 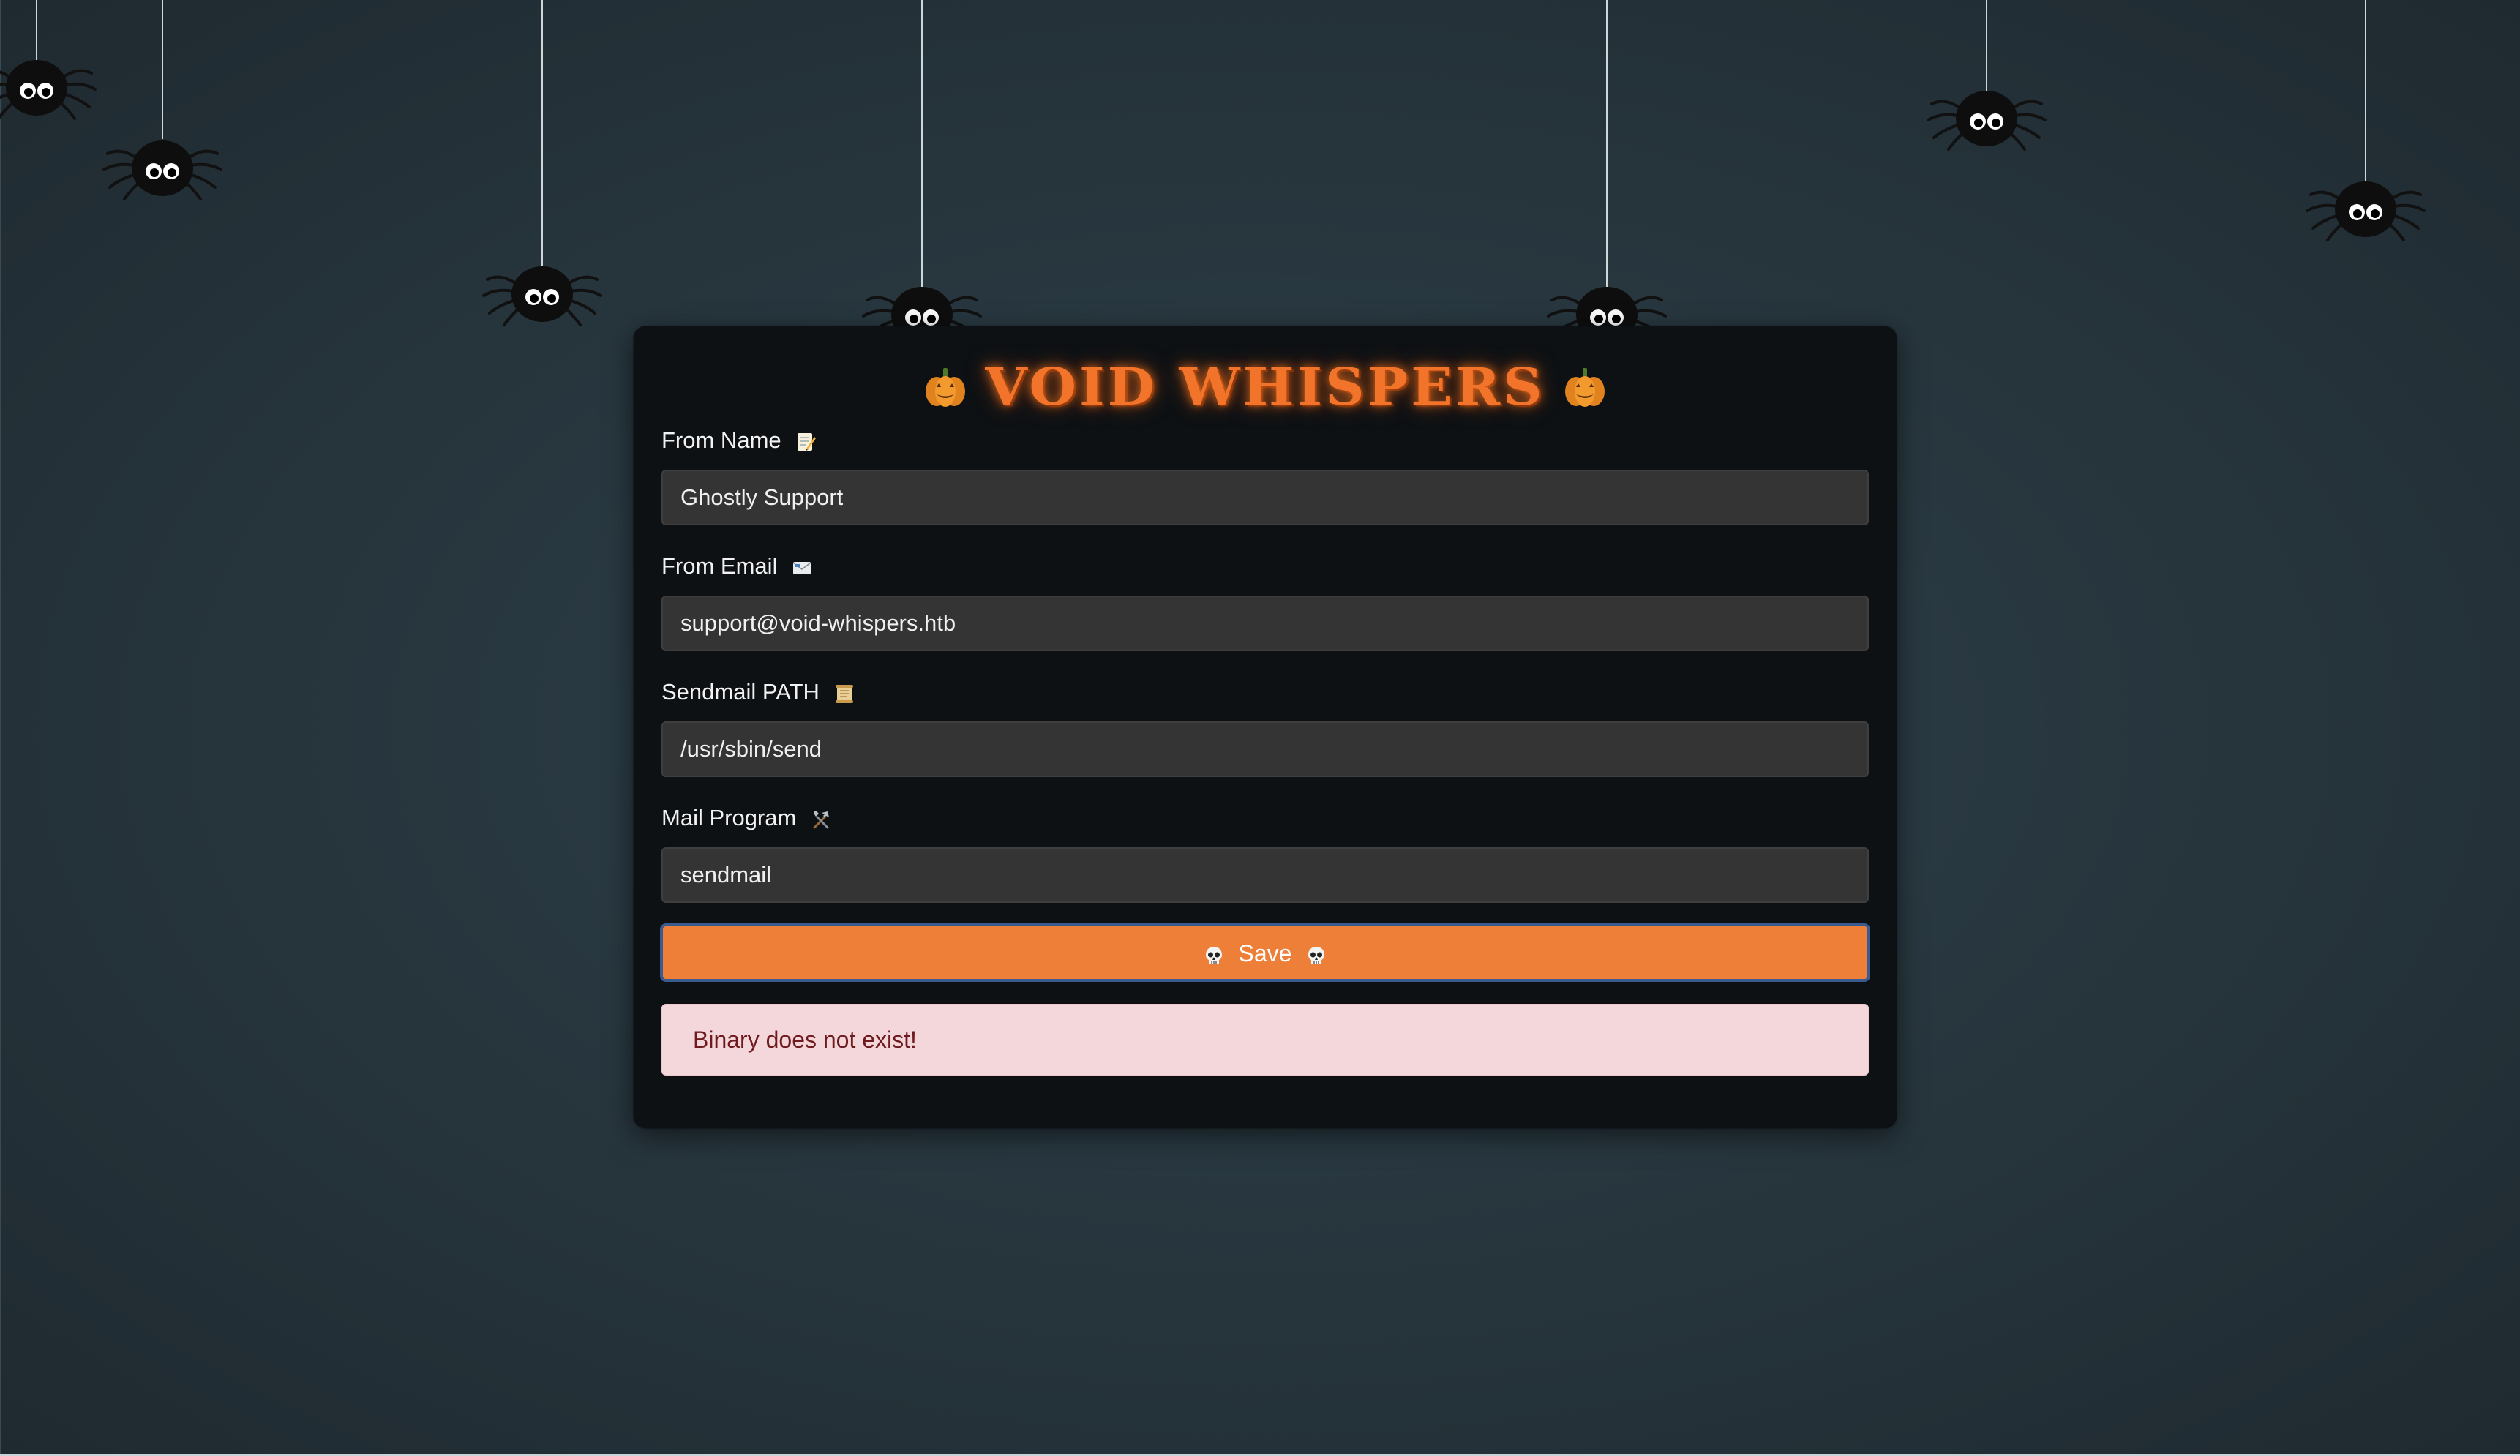 I want to click on page-header: VOID WHISPERS, so click(x=1265, y=387).